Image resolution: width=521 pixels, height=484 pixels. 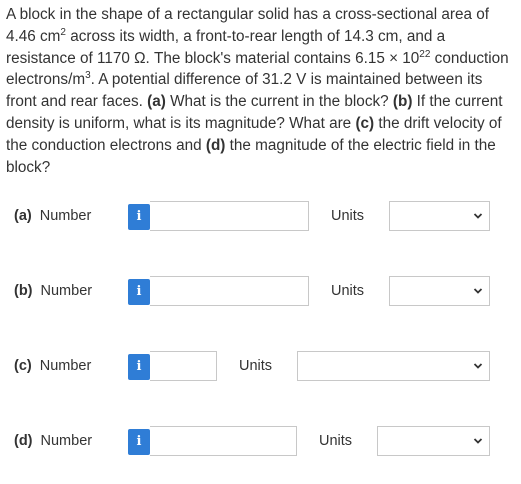 I want to click on part-label: (d) Number, so click(x=53, y=441).